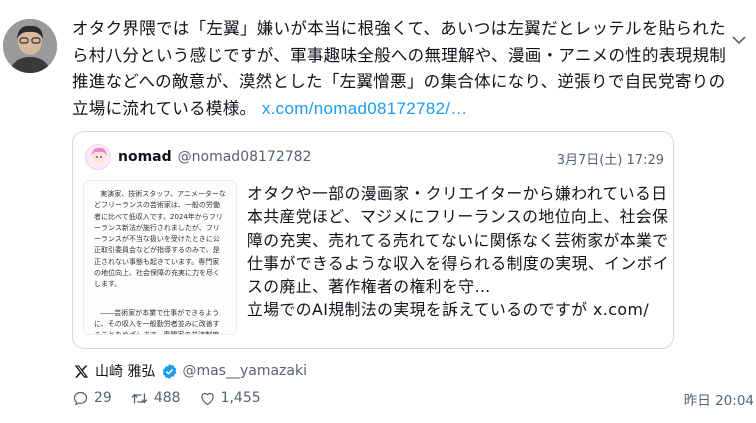  I want to click on more-icon, so click(739, 40).